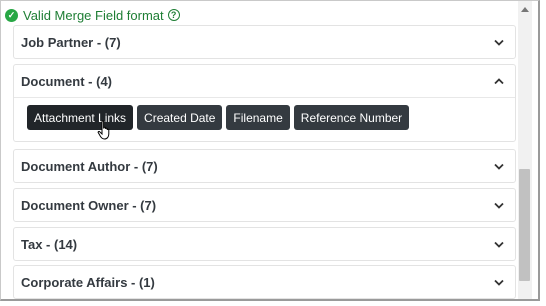 Image resolution: width=546 pixels, height=306 pixels. I want to click on section-title: Job Partner - (7), so click(71, 42).